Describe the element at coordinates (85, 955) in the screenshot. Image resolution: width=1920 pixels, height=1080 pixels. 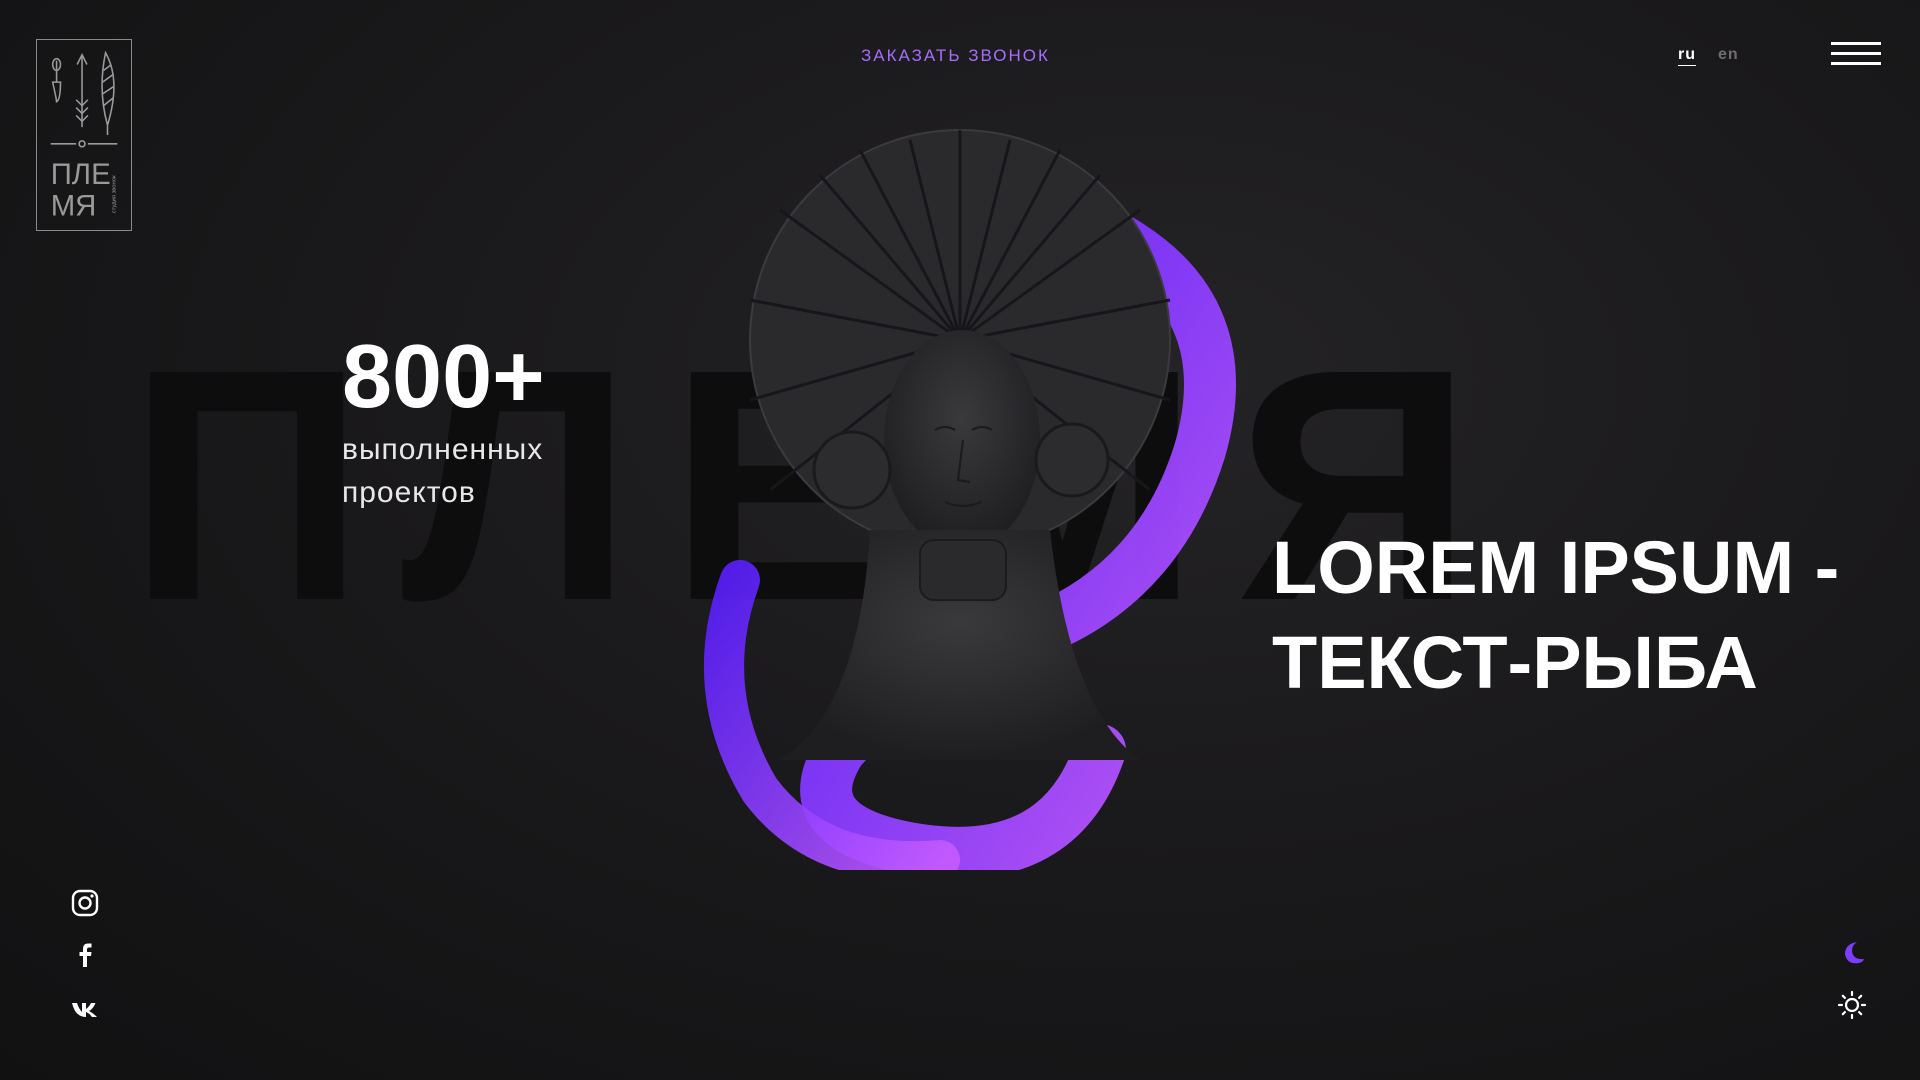
I see `facebook-icon` at that location.